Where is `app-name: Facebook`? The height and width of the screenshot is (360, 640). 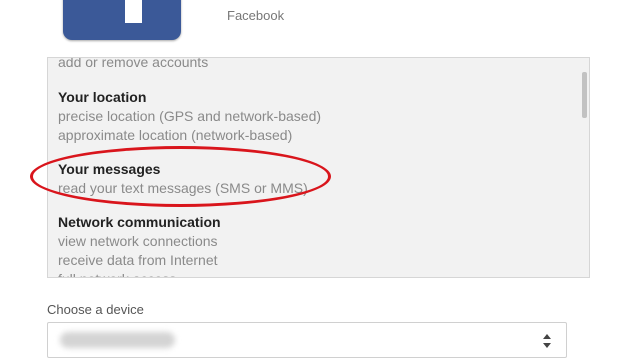
app-name: Facebook is located at coordinates (256, 15).